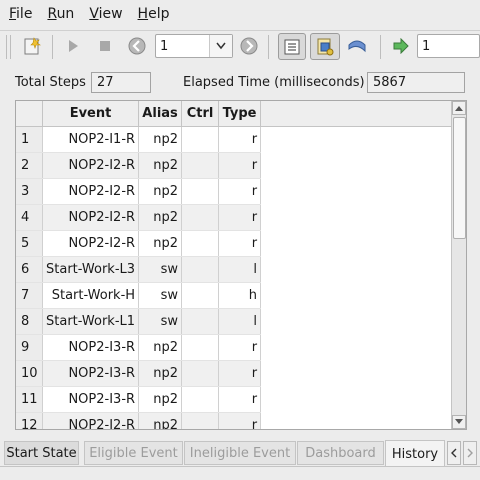  I want to click on vertical-scrollbar, so click(458, 265).